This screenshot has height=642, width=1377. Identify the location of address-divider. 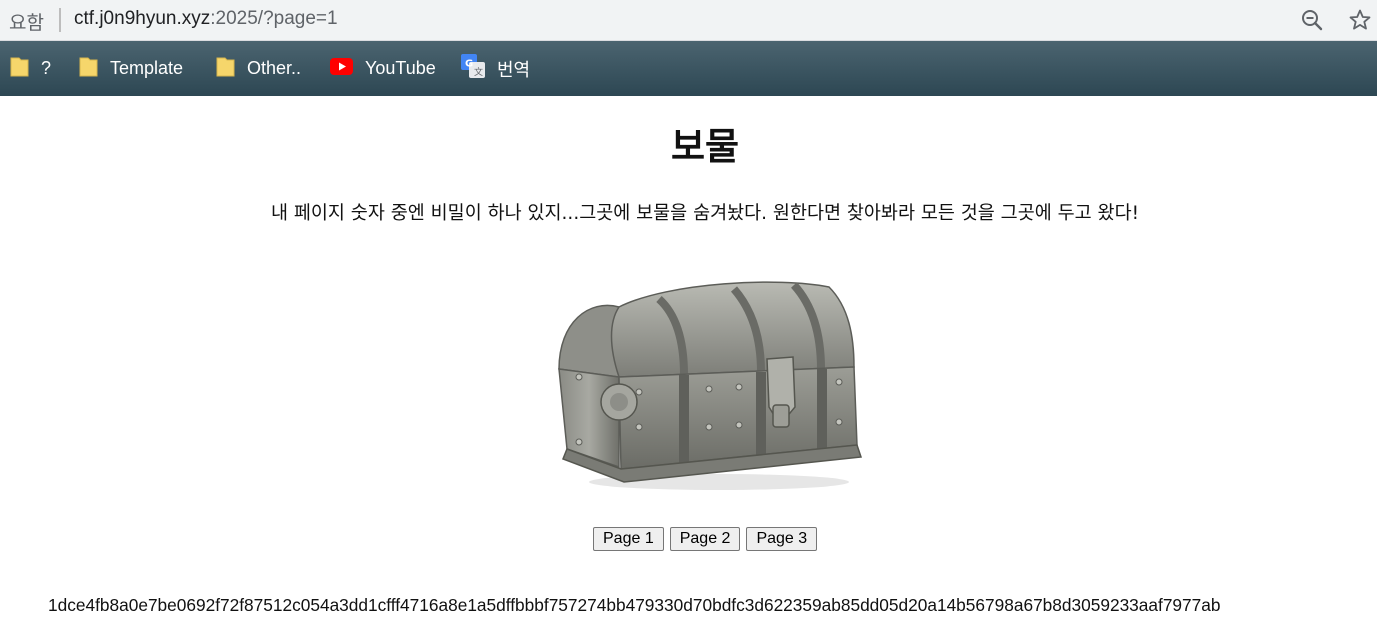
(60, 20).